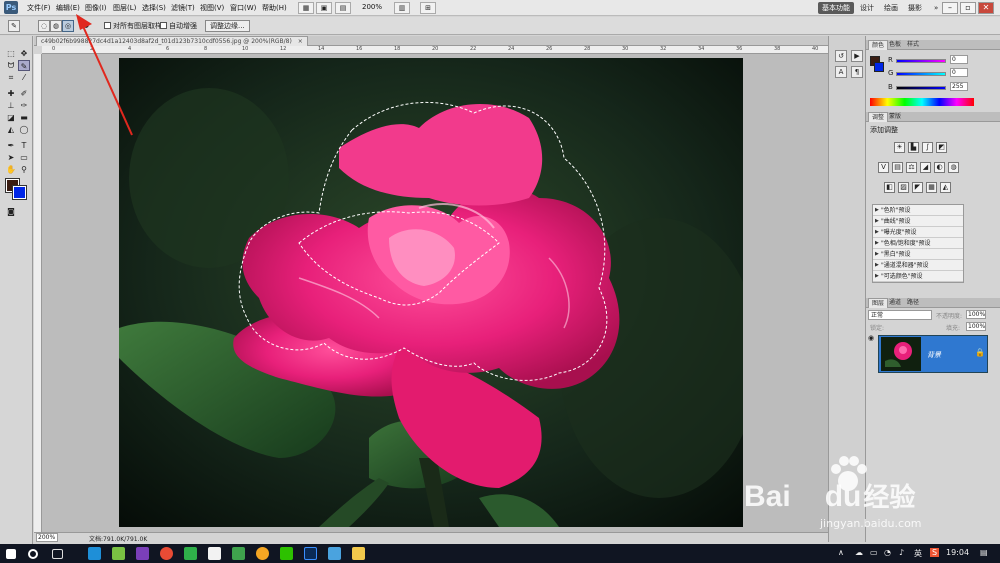 The width and height of the screenshot is (1000, 563). I want to click on gradient-tool-icon: ▬, so click(24, 117).